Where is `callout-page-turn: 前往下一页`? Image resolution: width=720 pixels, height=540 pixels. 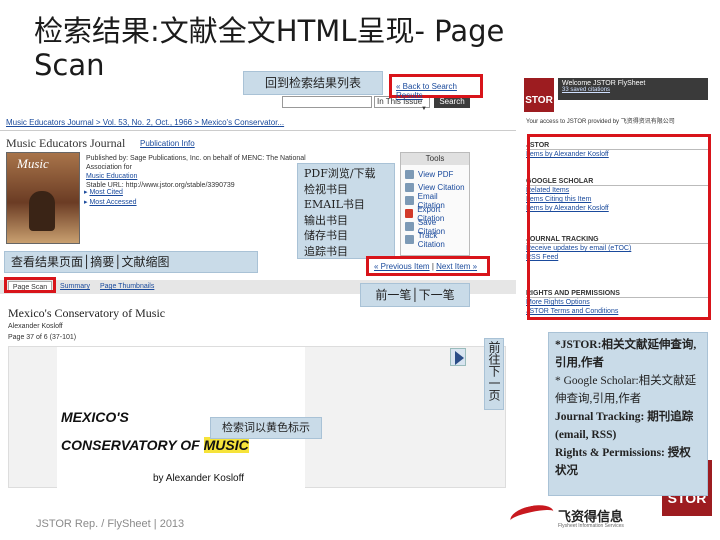 callout-page-turn: 前往下一页 is located at coordinates (494, 374).